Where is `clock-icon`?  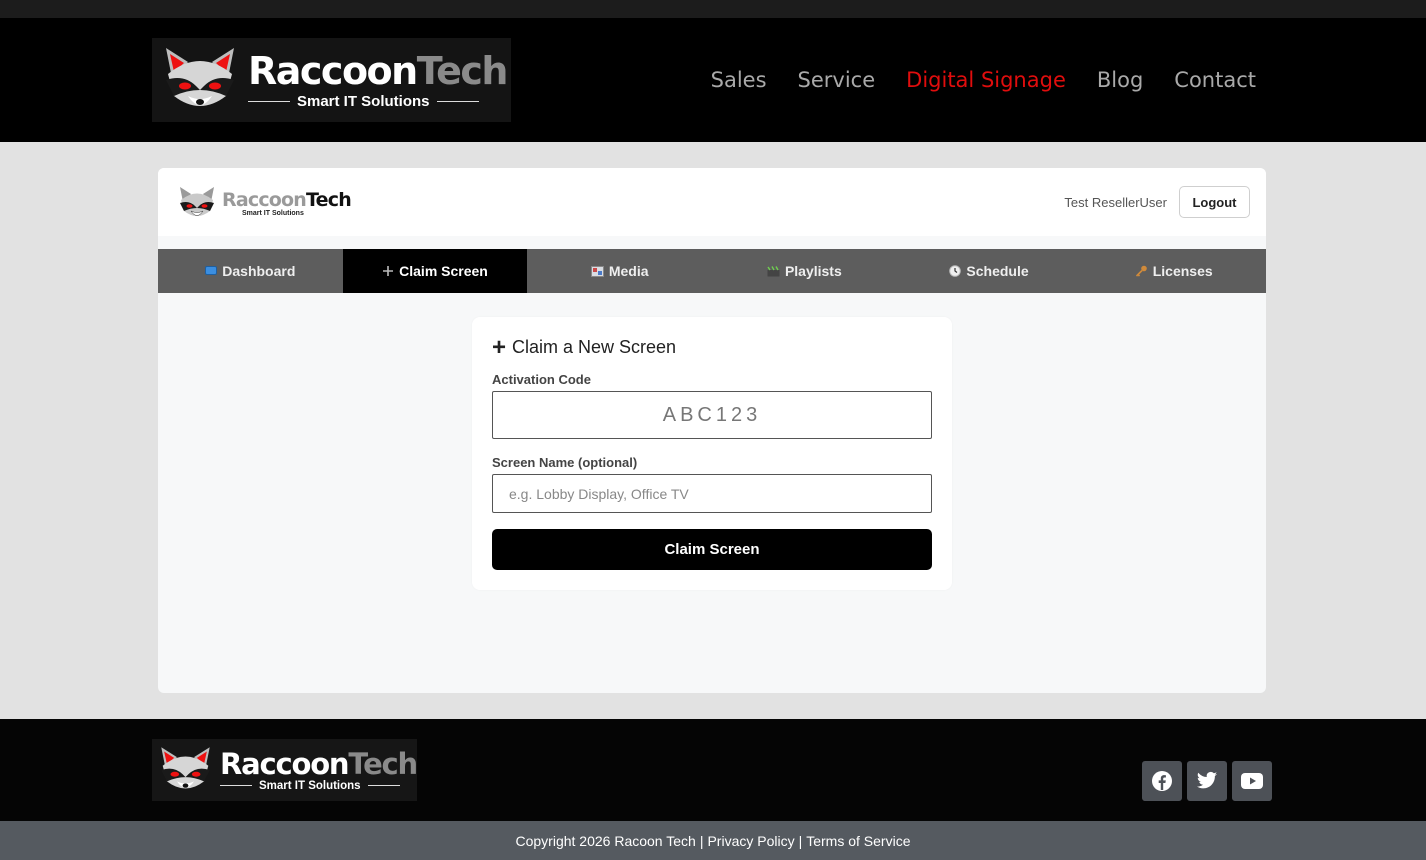
clock-icon is located at coordinates (955, 271).